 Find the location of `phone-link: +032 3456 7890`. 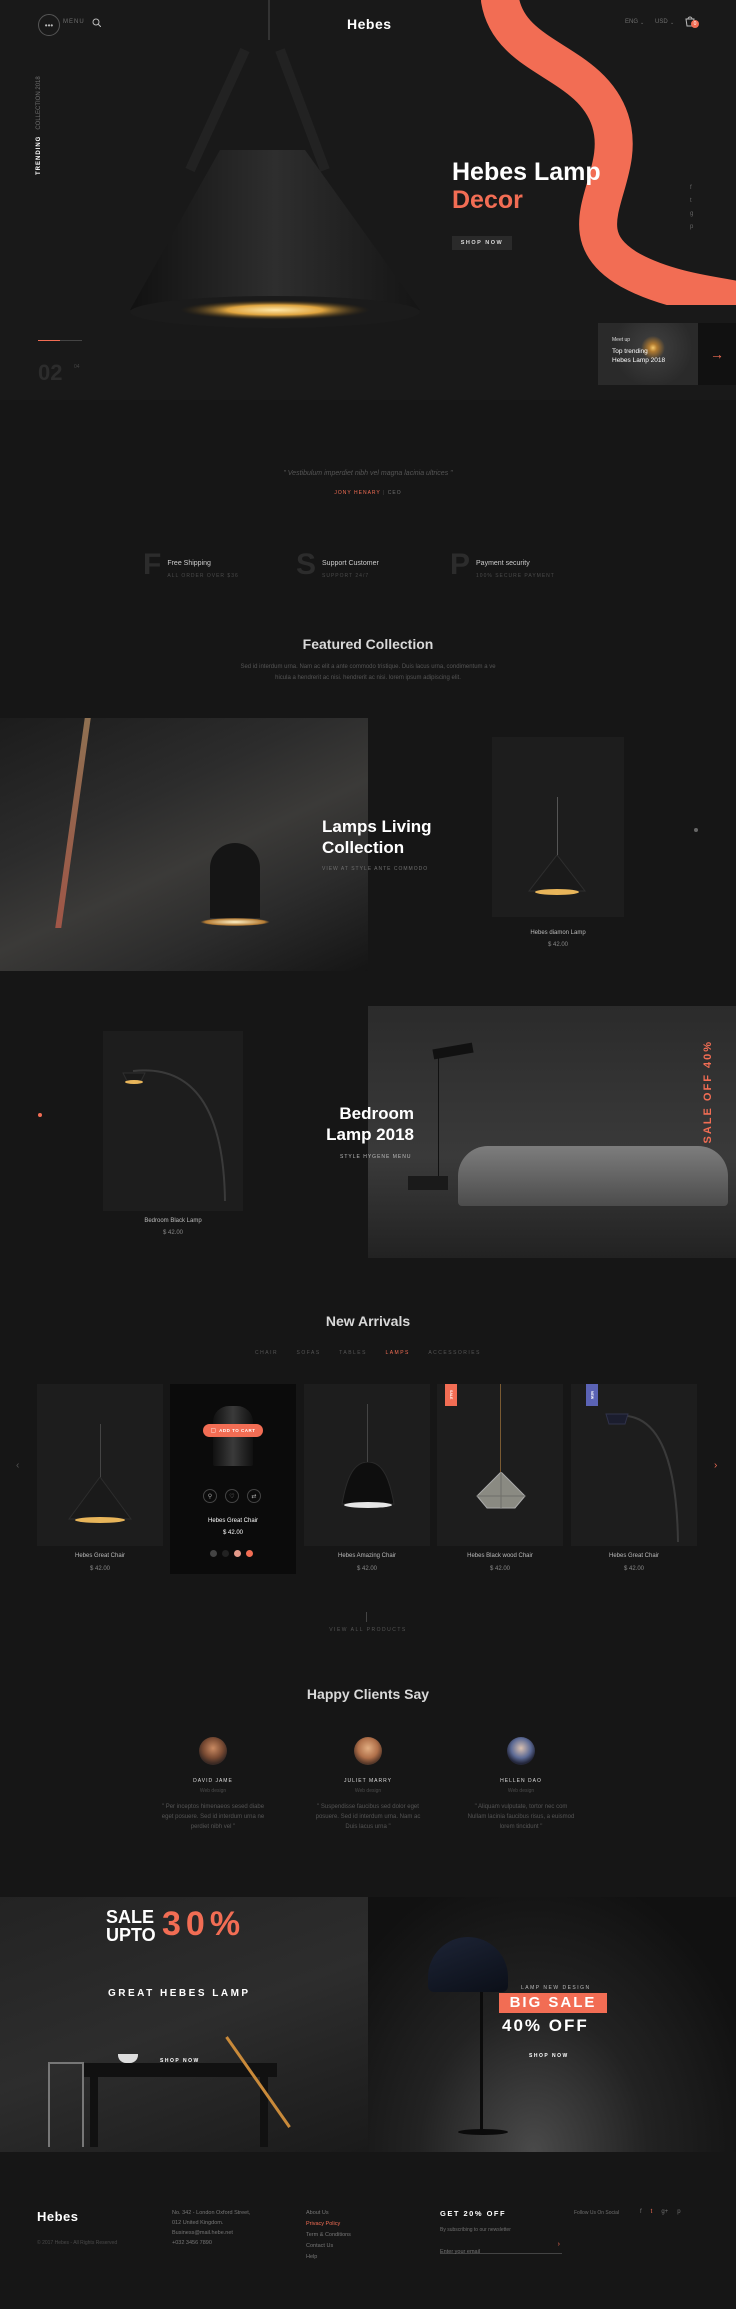

phone-link: +032 3456 7890 is located at coordinates (211, 2243).